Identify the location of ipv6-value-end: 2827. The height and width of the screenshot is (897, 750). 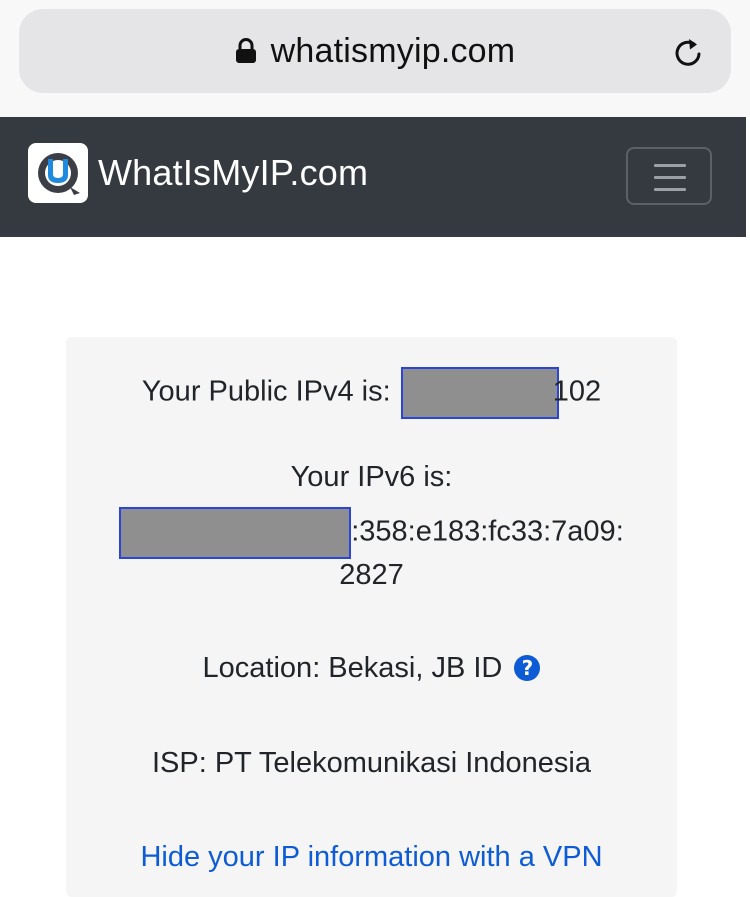
(371, 575).